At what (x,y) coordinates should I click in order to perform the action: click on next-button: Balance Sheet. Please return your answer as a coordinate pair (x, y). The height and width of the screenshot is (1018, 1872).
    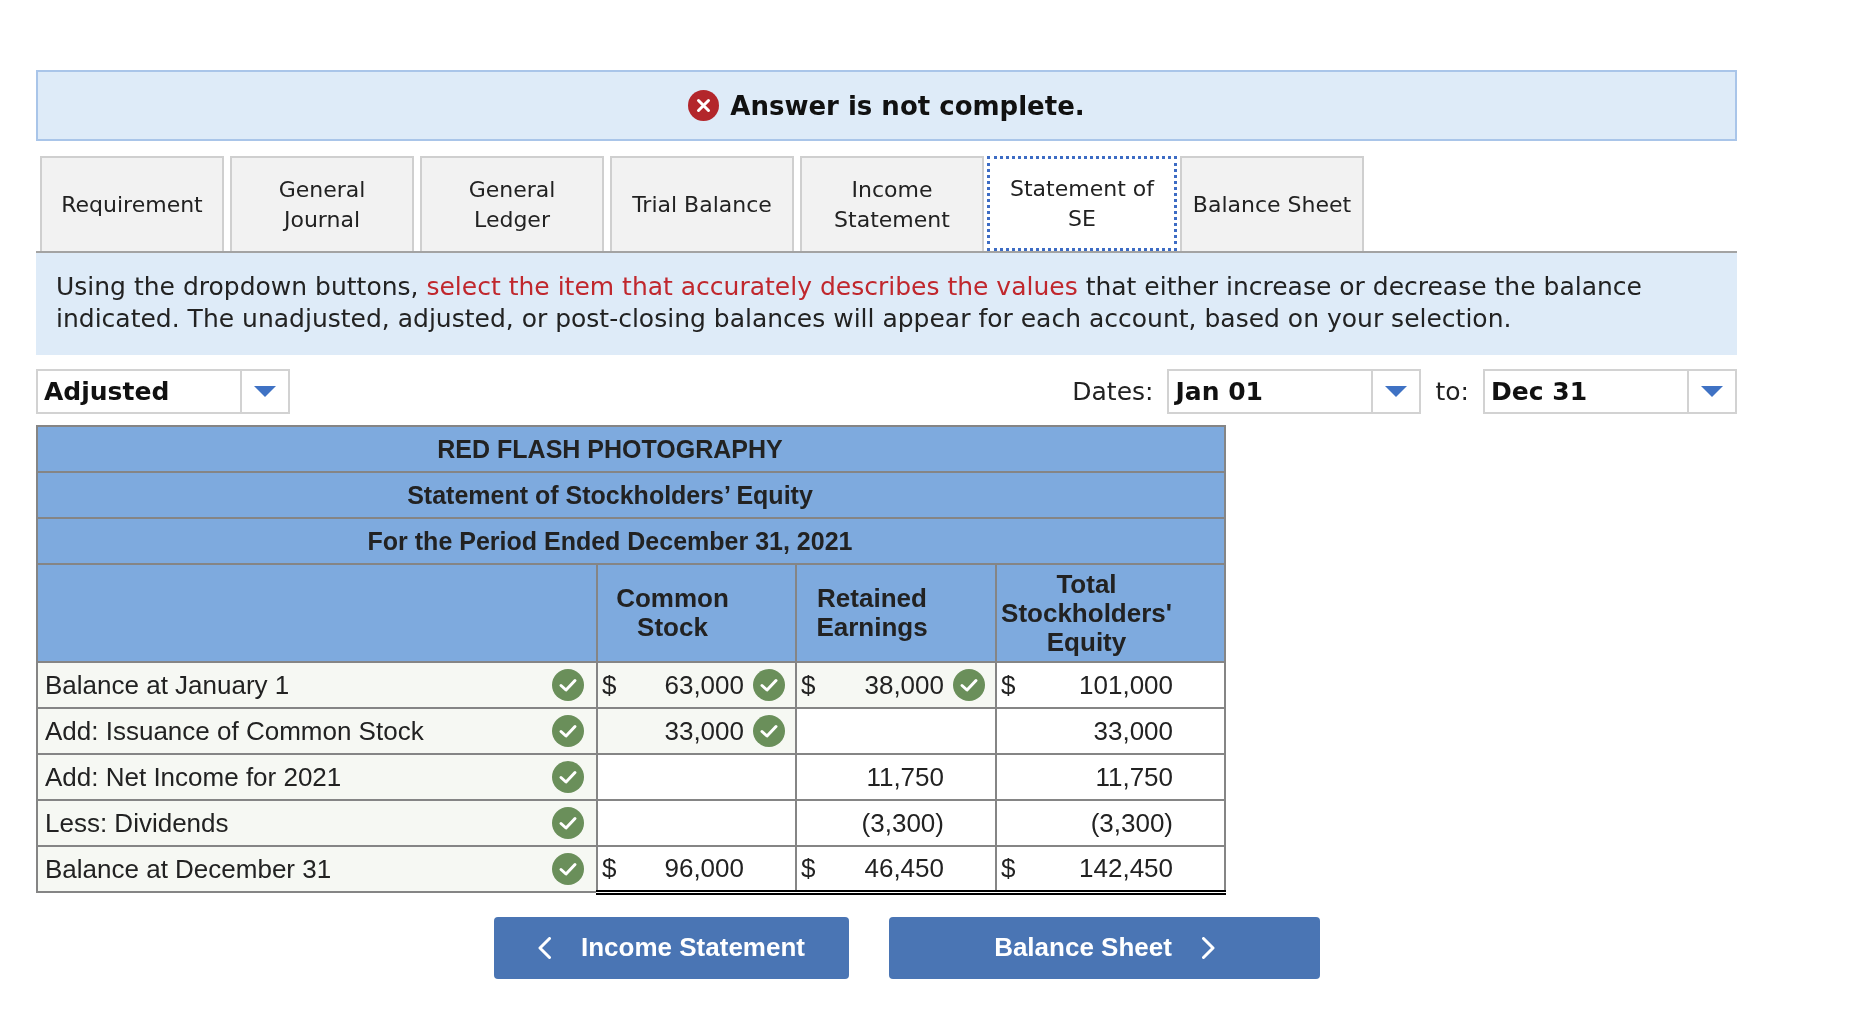
    Looking at the image, I should click on (1104, 947).